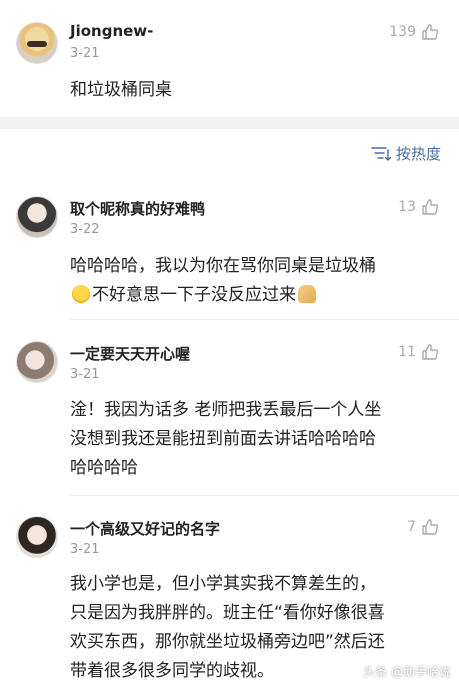 Image resolution: width=459 pixels, height=690 pixels. What do you see at coordinates (419, 154) in the screenshot?
I see `sort-label: 按热度` at bounding box center [419, 154].